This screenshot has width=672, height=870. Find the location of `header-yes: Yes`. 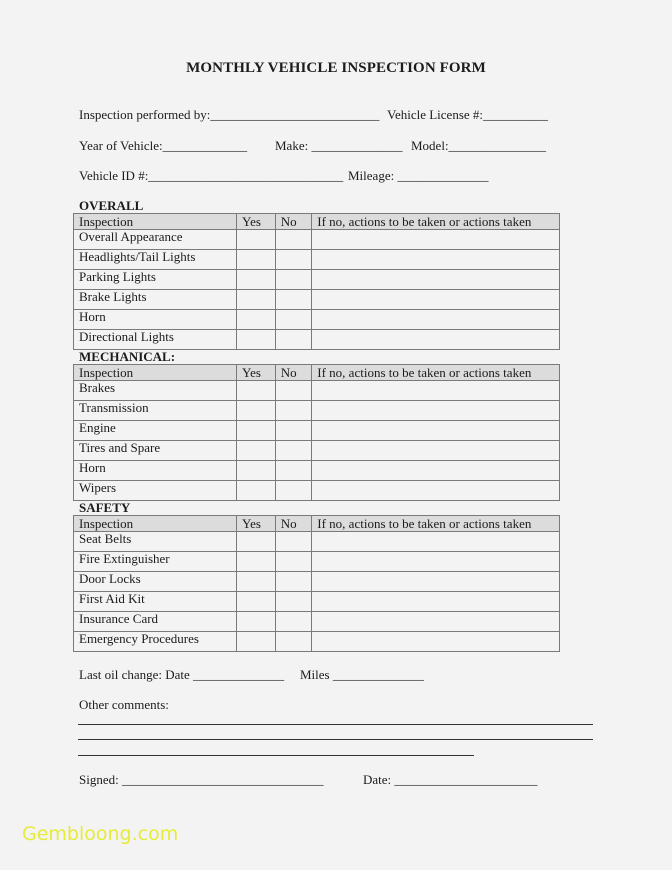

header-yes: Yes is located at coordinates (256, 221).